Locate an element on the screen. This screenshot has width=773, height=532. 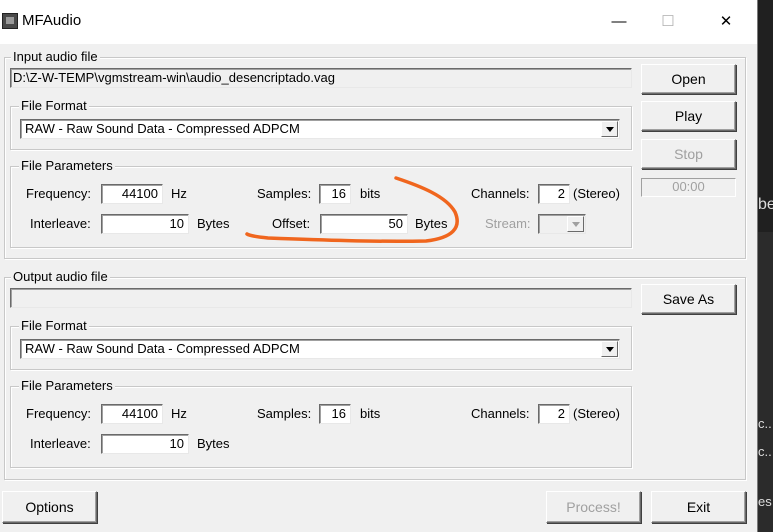
output-group-label: Output audio file is located at coordinates (60, 276).